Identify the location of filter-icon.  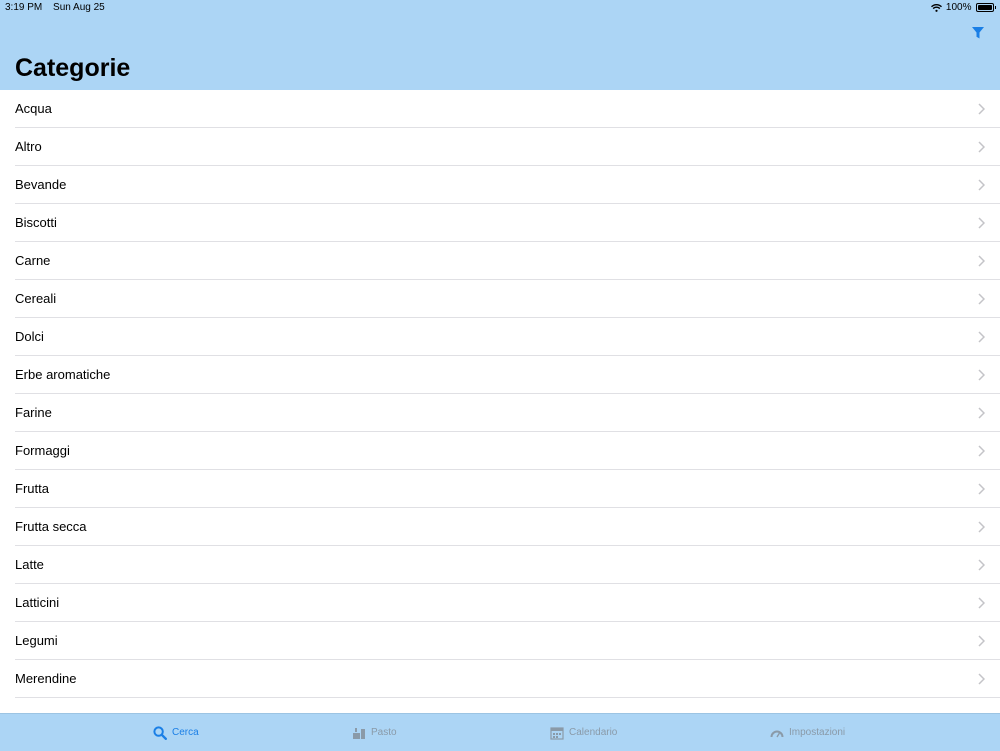
(978, 33).